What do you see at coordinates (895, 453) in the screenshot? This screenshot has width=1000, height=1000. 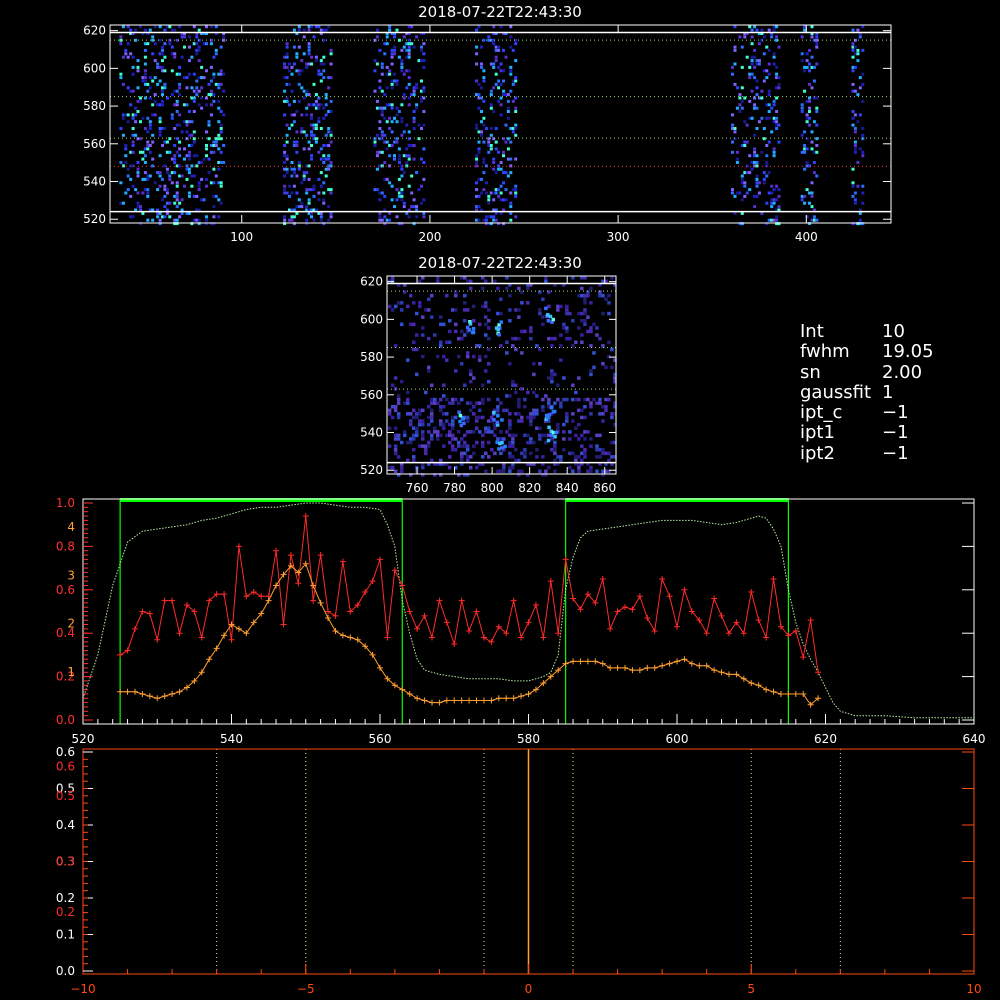 I see `param-value: −1` at bounding box center [895, 453].